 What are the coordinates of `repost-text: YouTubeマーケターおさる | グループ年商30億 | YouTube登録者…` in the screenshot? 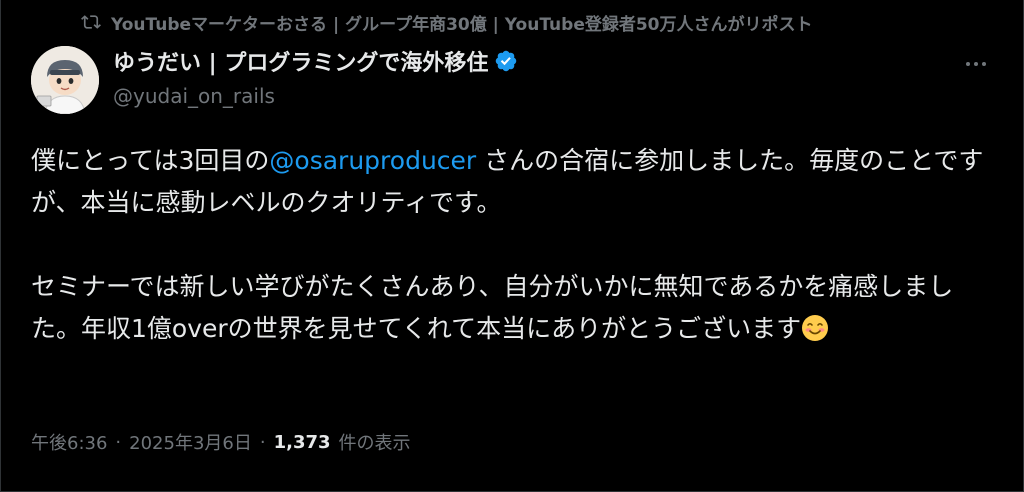 It's located at (462, 24).